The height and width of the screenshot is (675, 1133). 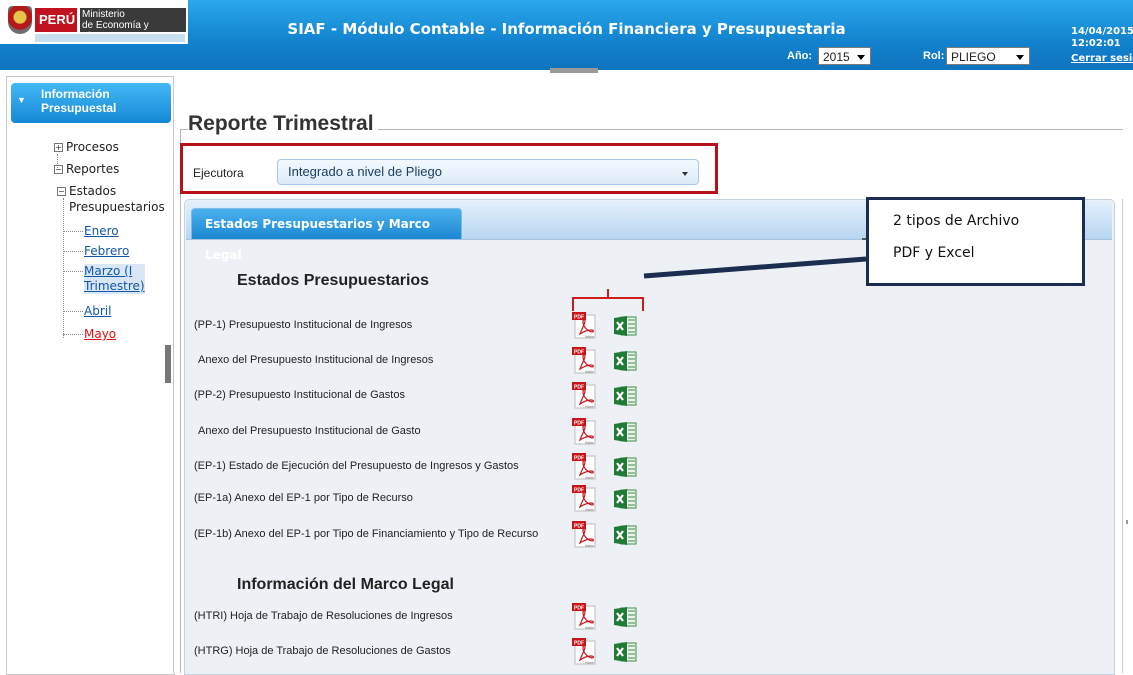 What do you see at coordinates (574, 70) in the screenshot?
I see `layout-splitter-handle` at bounding box center [574, 70].